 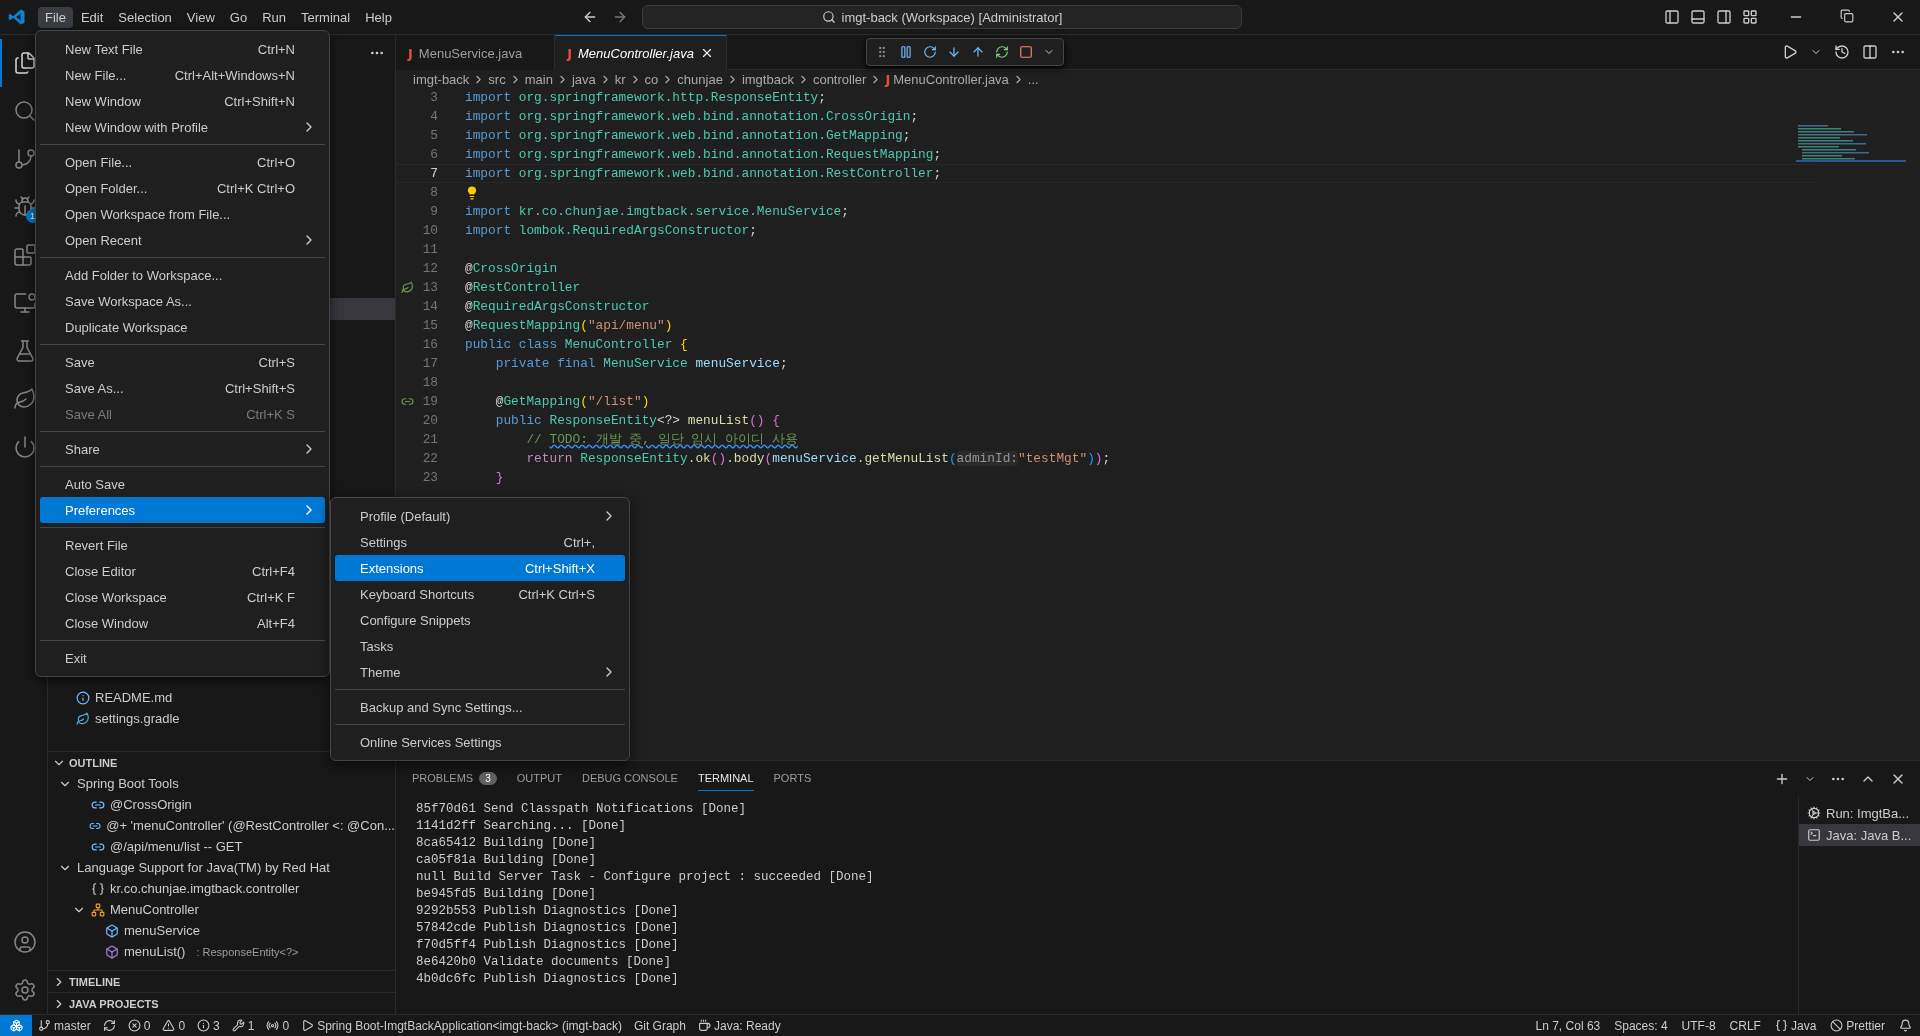 What do you see at coordinates (1847, 16) in the screenshot?
I see `restore-icon` at bounding box center [1847, 16].